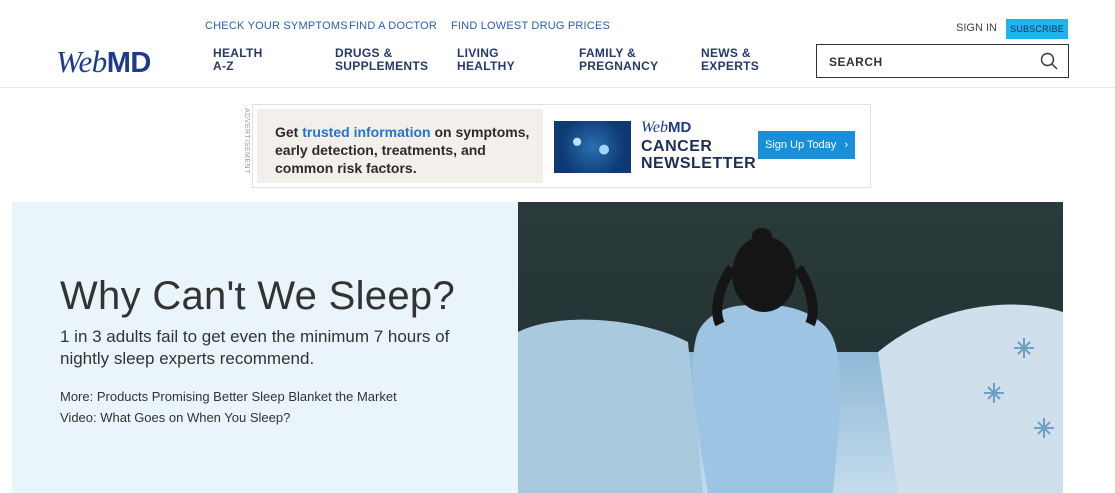 This screenshot has height=493, width=1115. Describe the element at coordinates (699, 163) in the screenshot. I see `ad-headline-line2: NEWSLETTER` at that location.